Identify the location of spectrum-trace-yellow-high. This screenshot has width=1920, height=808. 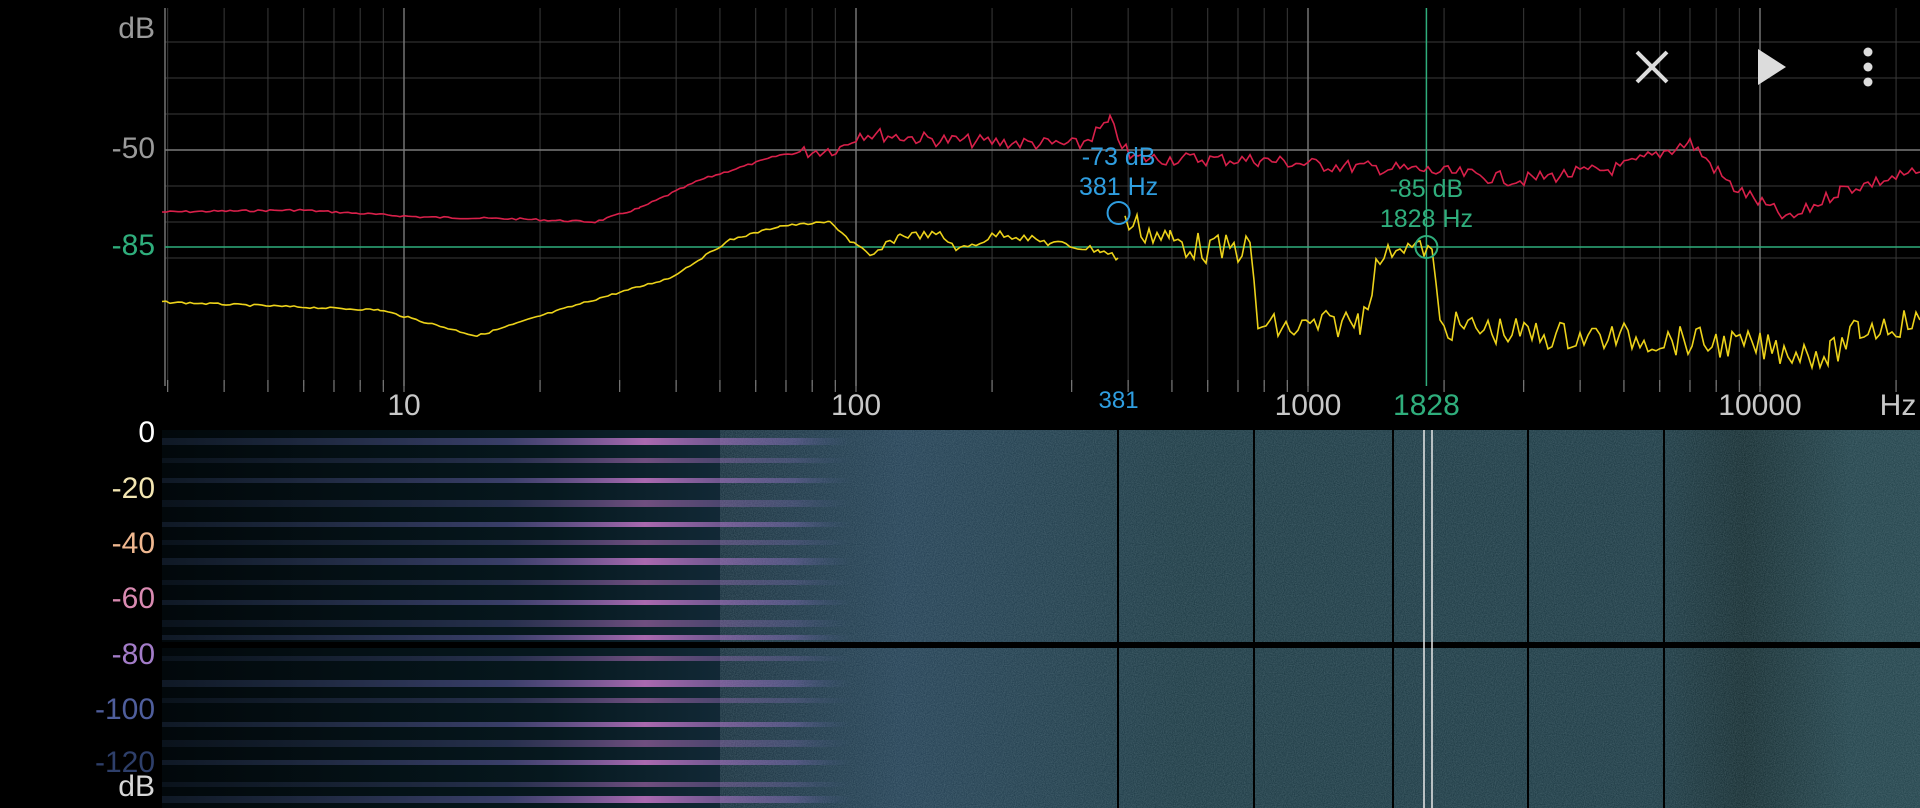
(1522, 291).